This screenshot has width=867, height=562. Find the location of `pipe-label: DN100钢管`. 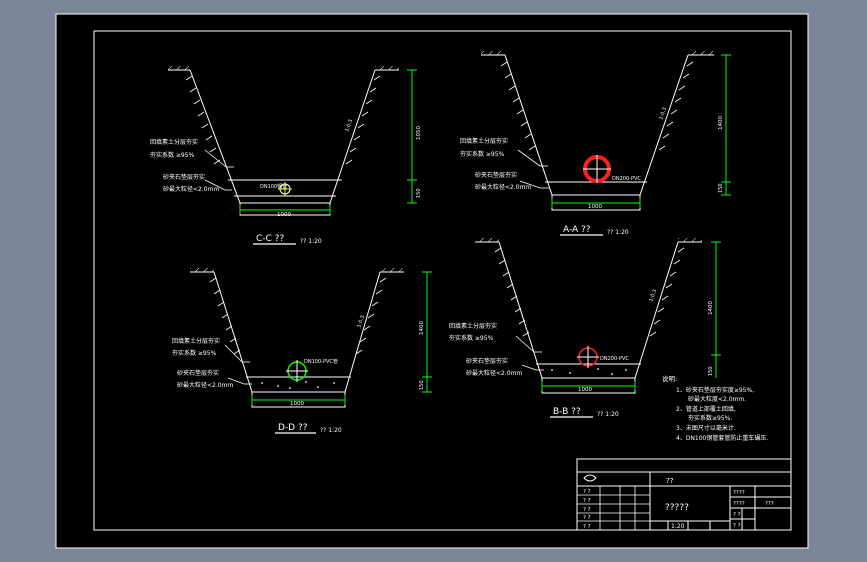

pipe-label: DN100钢管 is located at coordinates (273, 186).